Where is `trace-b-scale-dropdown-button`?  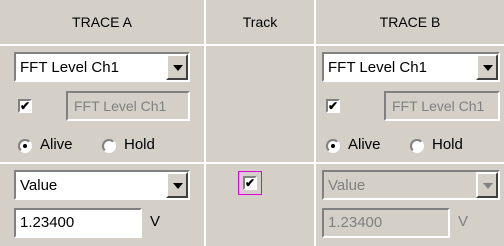
trace-b-scale-dropdown-button is located at coordinates (487, 185).